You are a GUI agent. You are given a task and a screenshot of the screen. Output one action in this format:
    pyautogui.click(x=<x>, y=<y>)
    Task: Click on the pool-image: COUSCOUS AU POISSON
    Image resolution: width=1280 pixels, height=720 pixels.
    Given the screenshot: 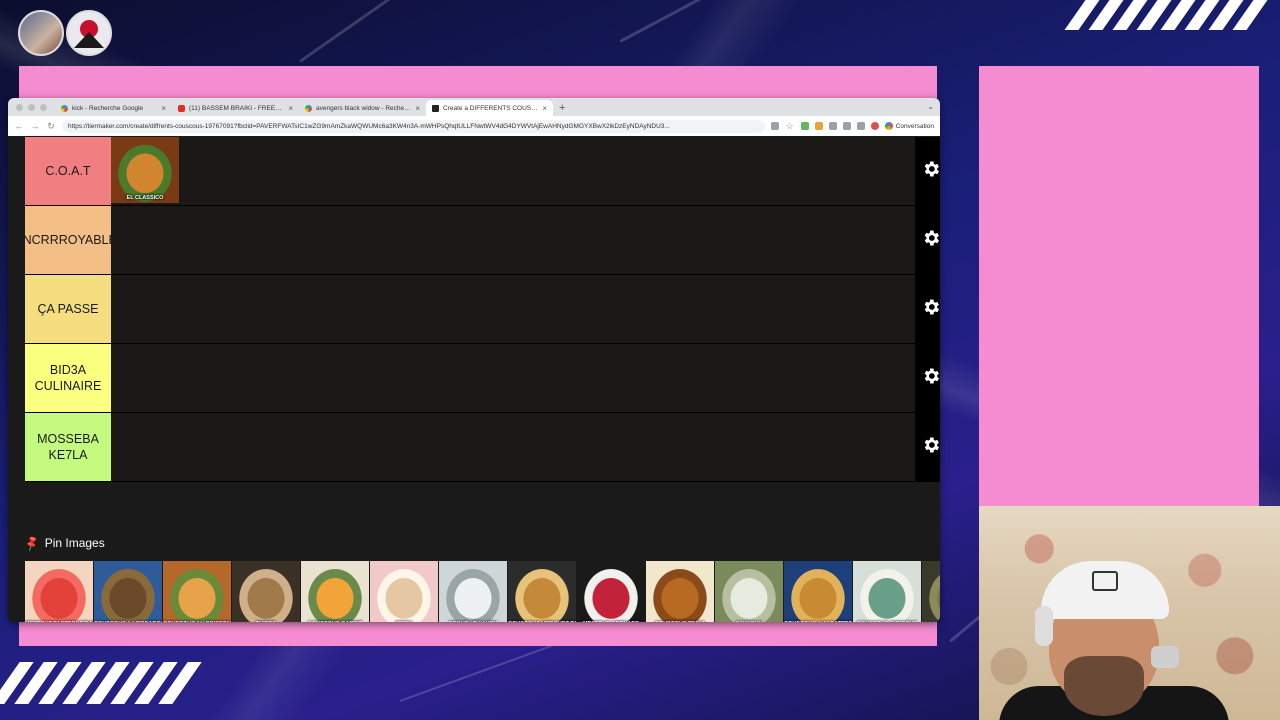 What is the action you would take?
    pyautogui.click(x=197, y=591)
    